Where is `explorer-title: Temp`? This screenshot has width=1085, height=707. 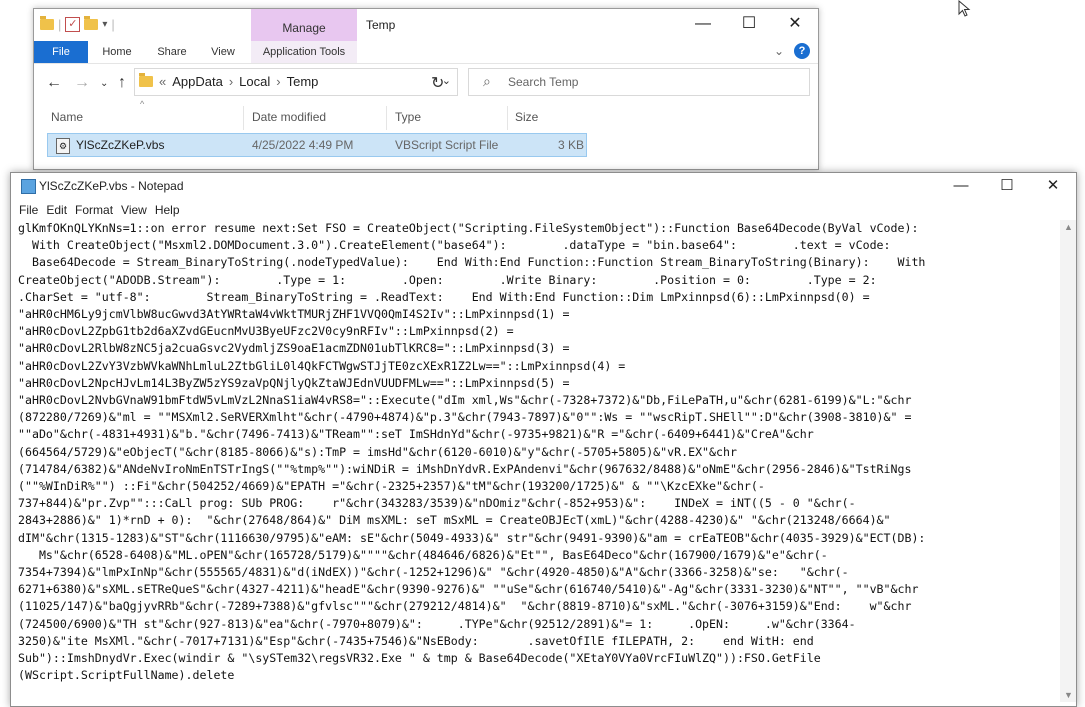
explorer-title: Temp is located at coordinates (381, 25).